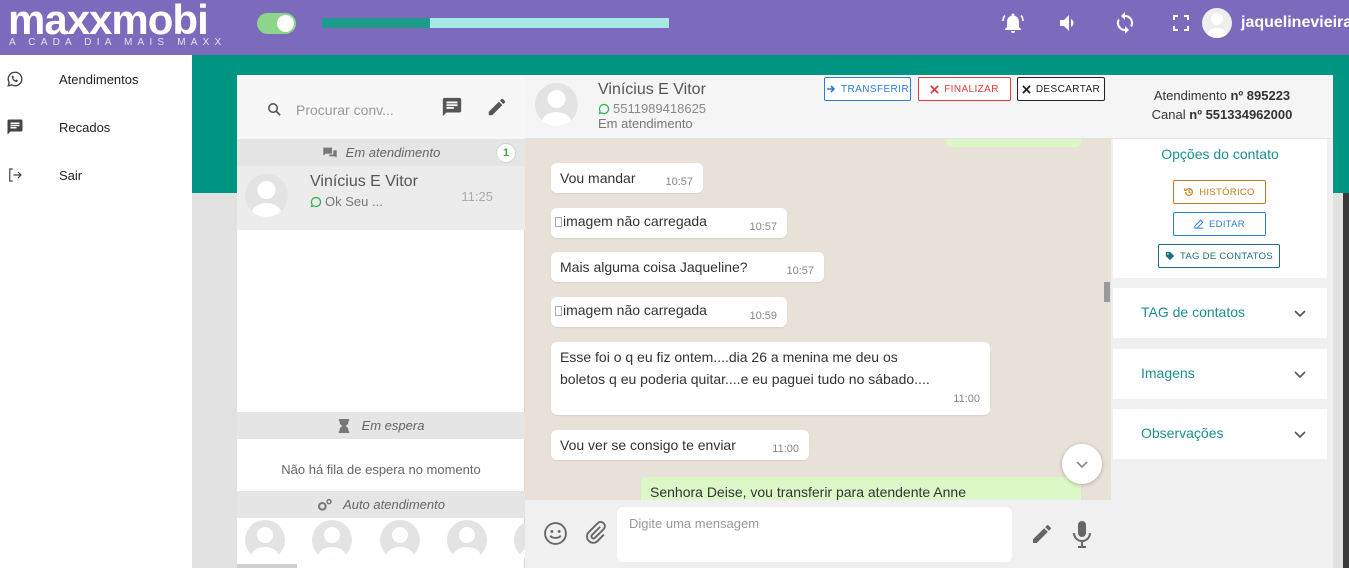 This screenshot has width=1349, height=568. Describe the element at coordinates (1226, 256) in the screenshot. I see `contact-tags-label: TAG DE CONTATOS` at that location.